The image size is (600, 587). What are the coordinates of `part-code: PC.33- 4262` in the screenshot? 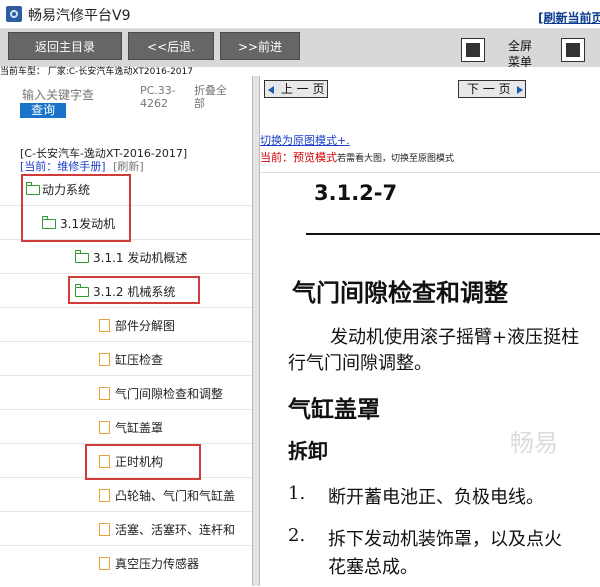 It's located at (158, 97).